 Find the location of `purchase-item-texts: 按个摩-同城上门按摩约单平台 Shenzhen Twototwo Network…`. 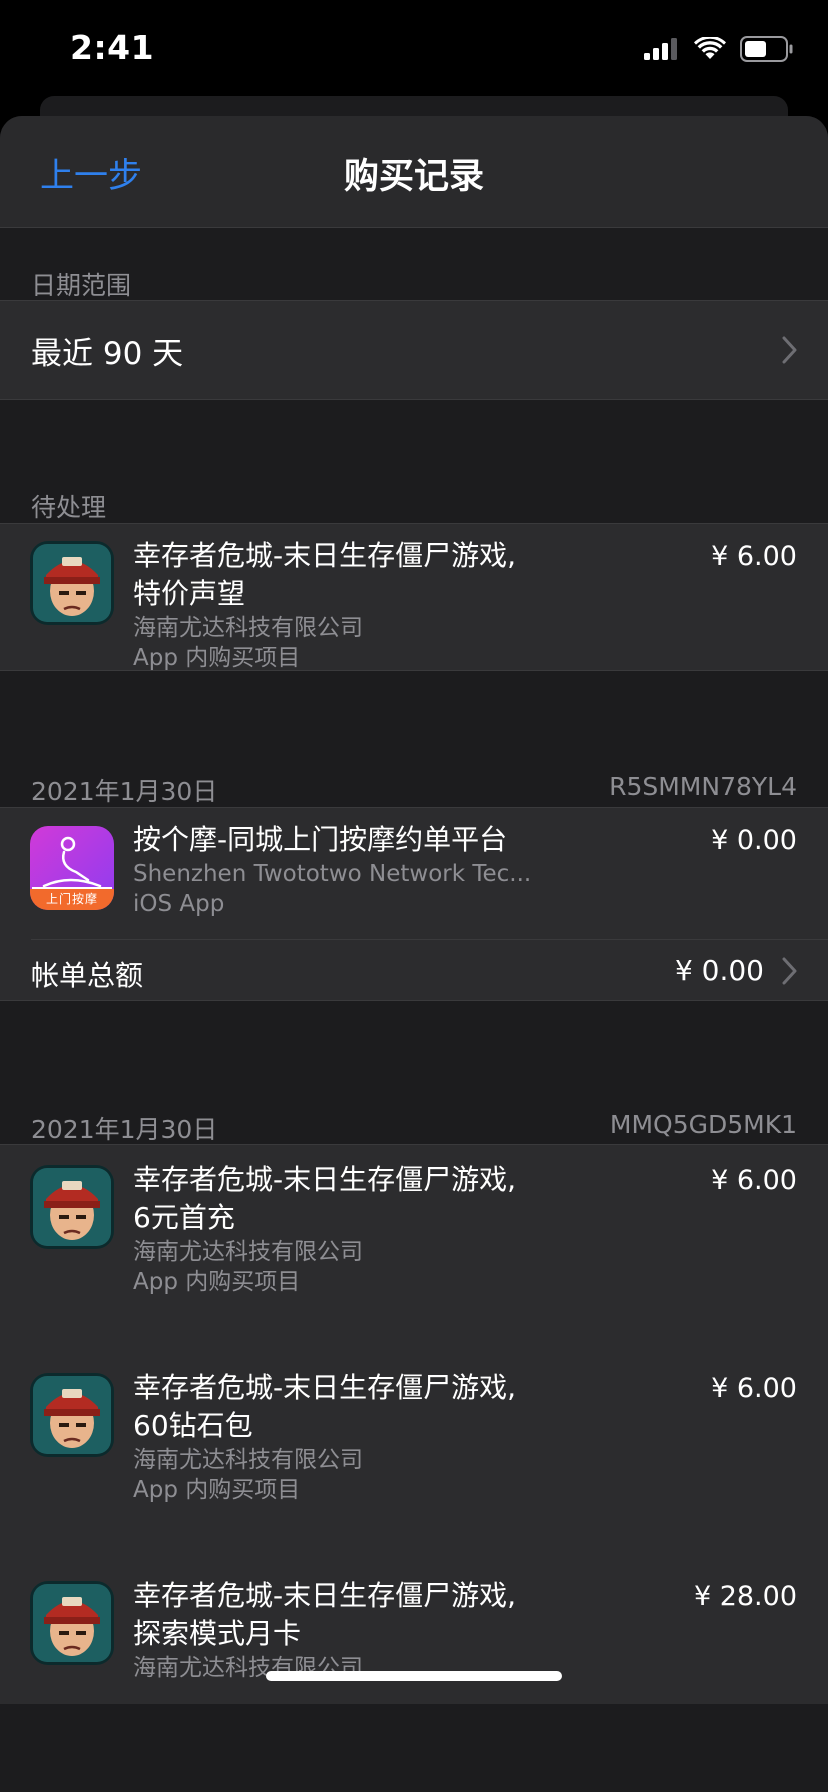

purchase-item-texts: 按个摩-同城上门按摩约单平台 Shenzhen Twototwo Network… is located at coordinates (405, 870).